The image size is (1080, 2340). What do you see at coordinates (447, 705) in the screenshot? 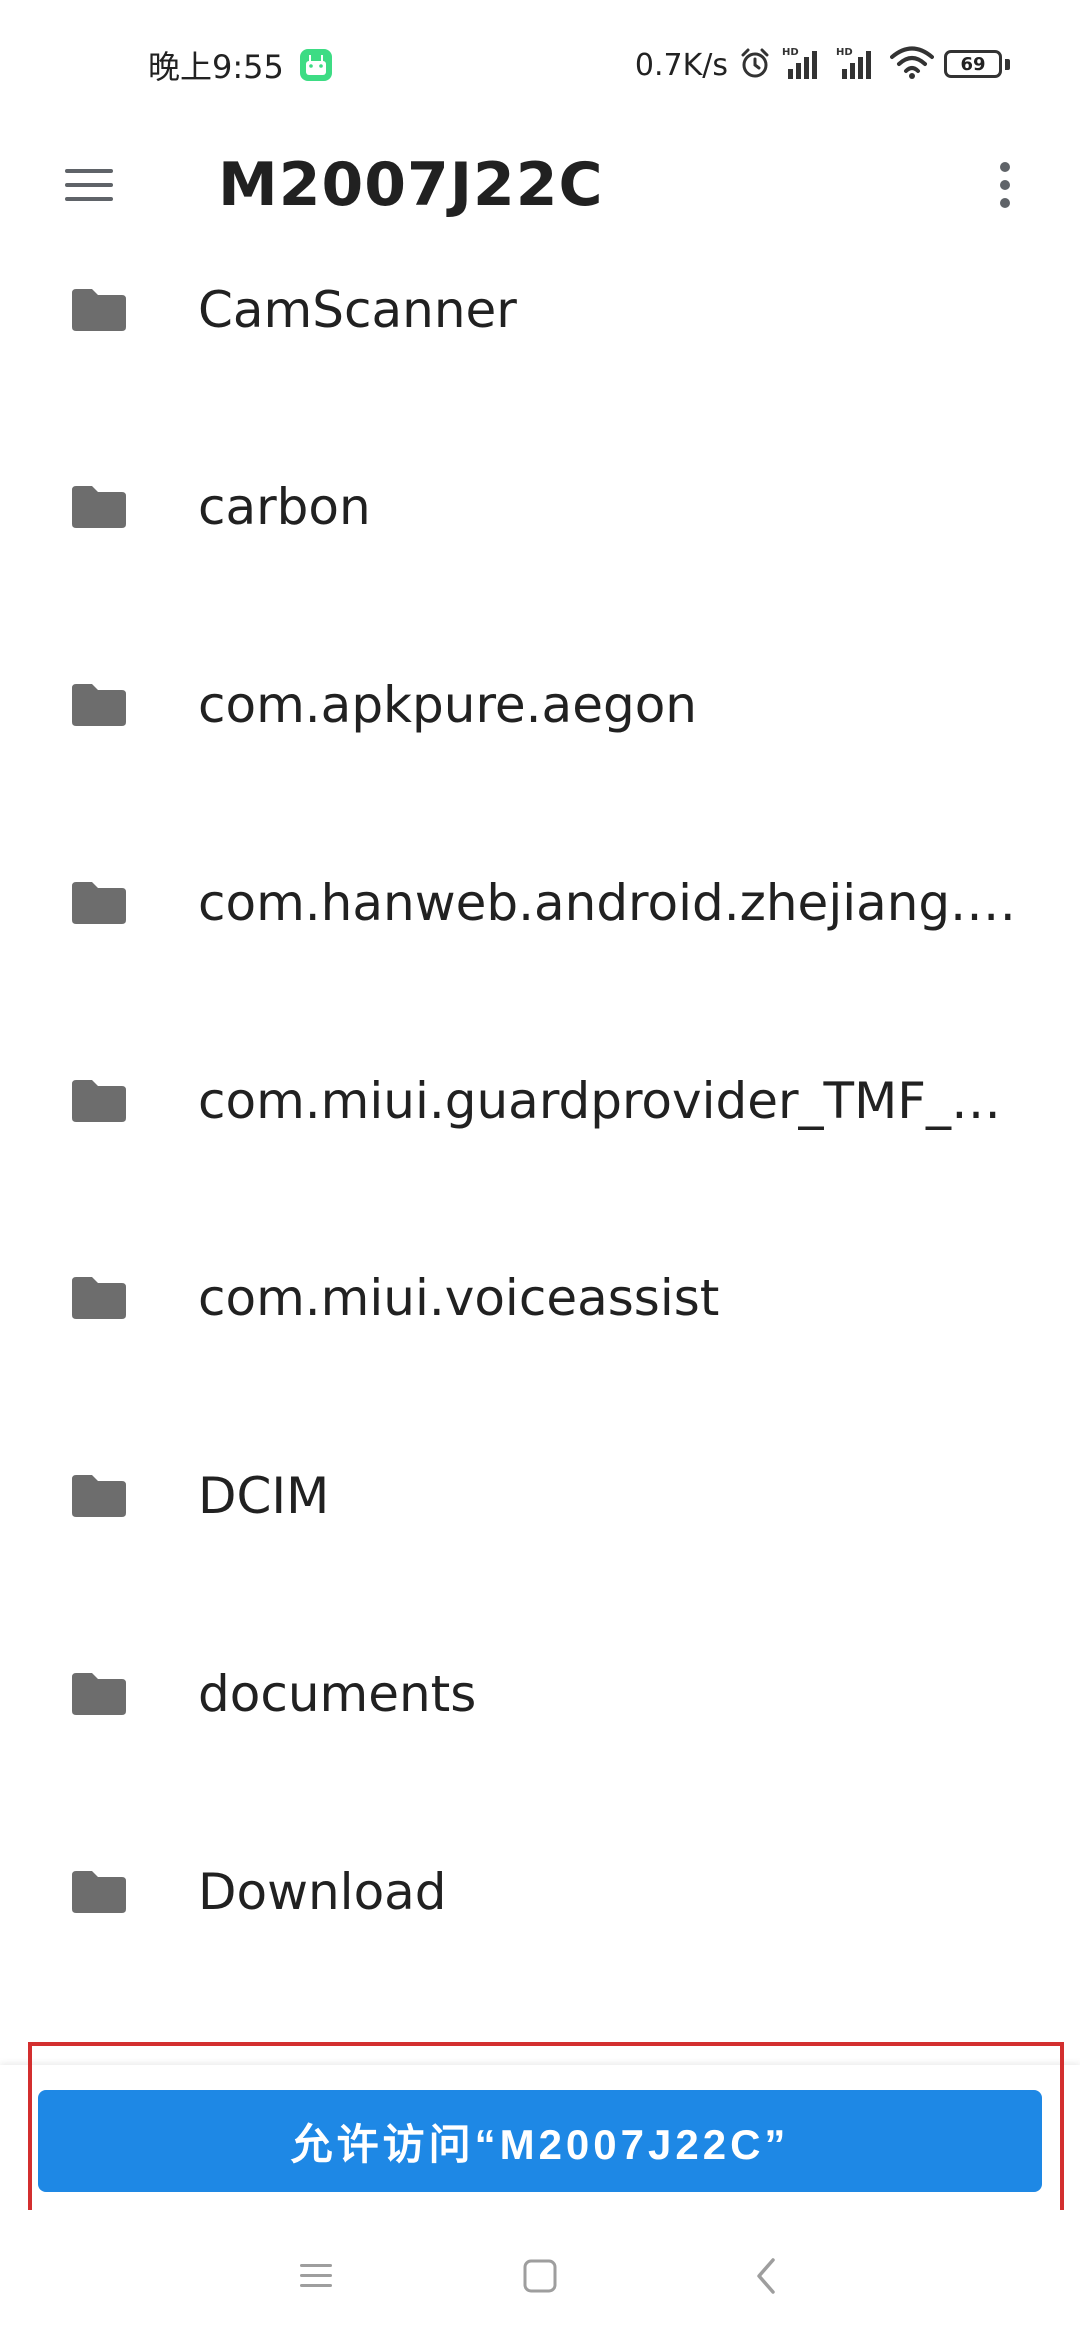
I see `folder-name: com.apkpure.aegon` at bounding box center [447, 705].